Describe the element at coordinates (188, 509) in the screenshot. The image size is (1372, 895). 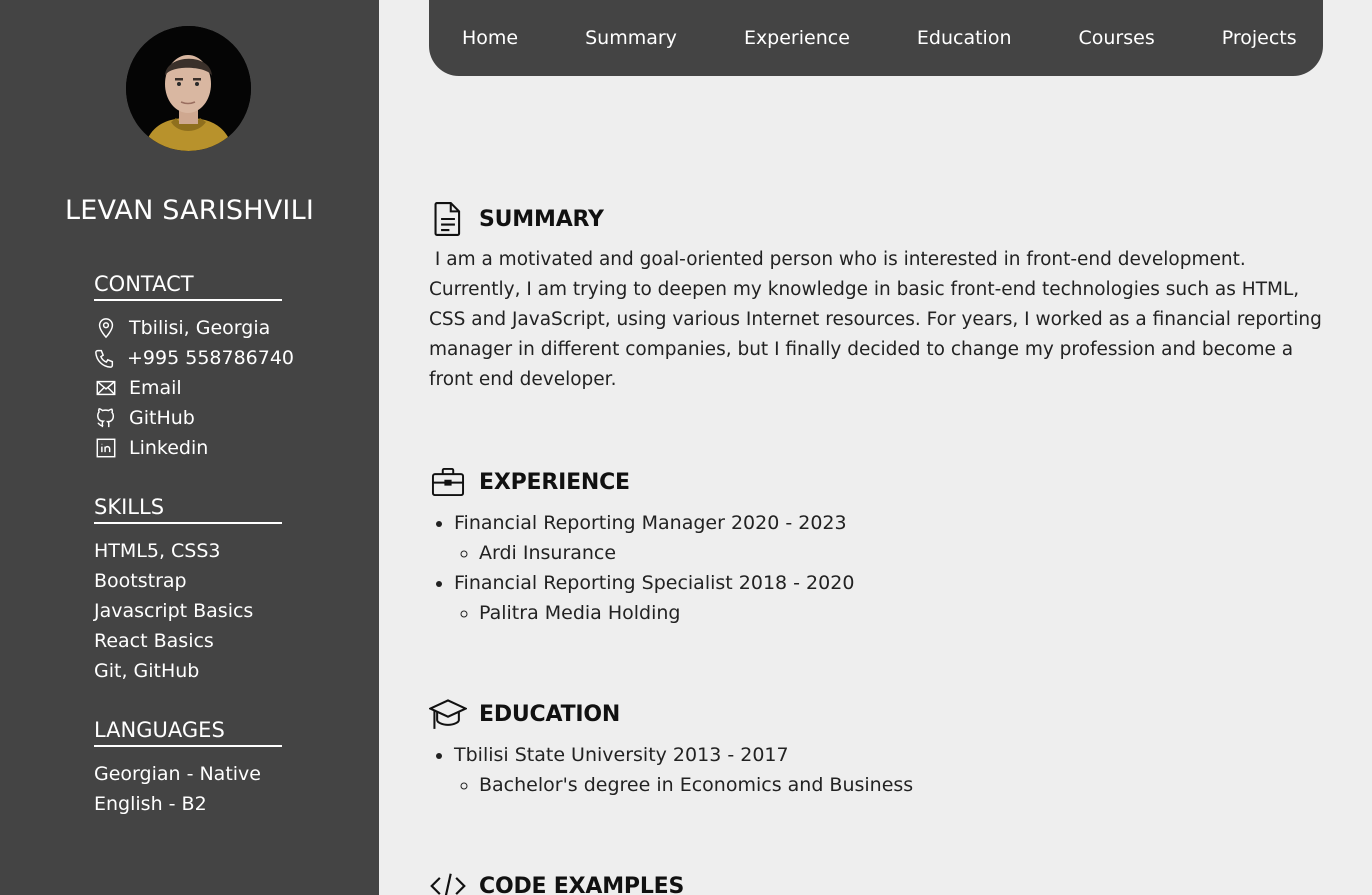
I see `skills-heading: SKILLS` at that location.